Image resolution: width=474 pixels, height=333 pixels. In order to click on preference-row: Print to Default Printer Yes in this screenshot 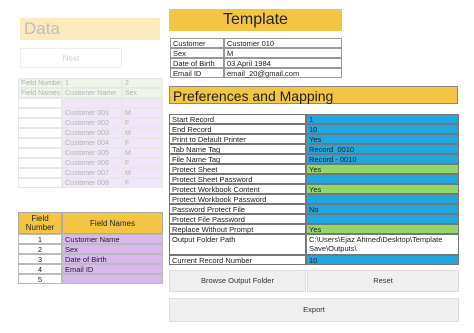, I will do `click(314, 139)`.